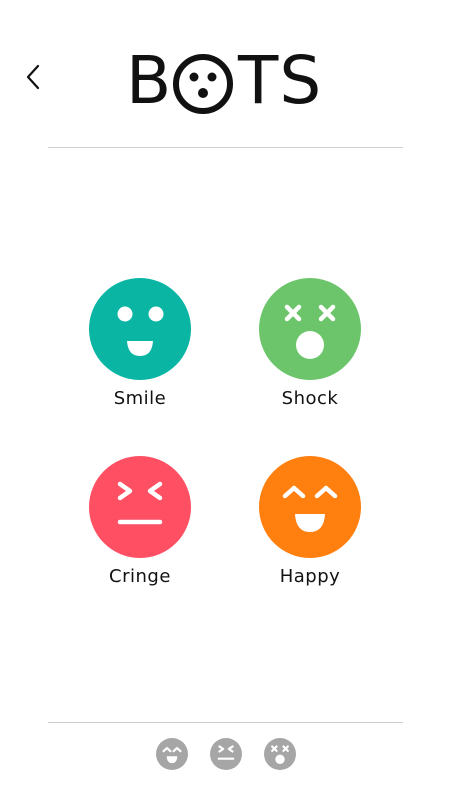 The width and height of the screenshot is (451, 800). Describe the element at coordinates (310, 576) in the screenshot. I see `bot-happy-label: Happy` at that location.